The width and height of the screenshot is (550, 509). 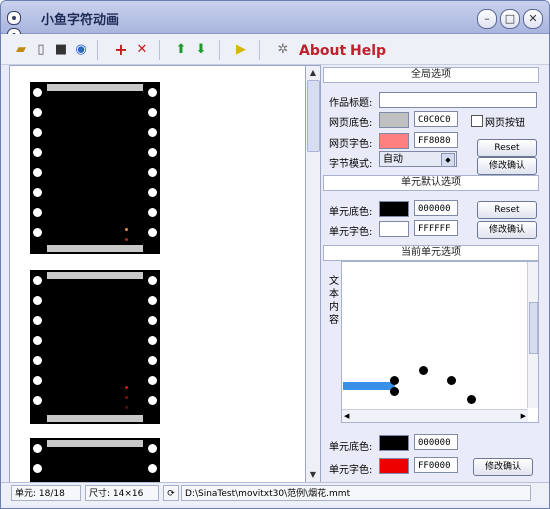 I want to click on global-confirm-button: 修改确认, so click(x=507, y=166).